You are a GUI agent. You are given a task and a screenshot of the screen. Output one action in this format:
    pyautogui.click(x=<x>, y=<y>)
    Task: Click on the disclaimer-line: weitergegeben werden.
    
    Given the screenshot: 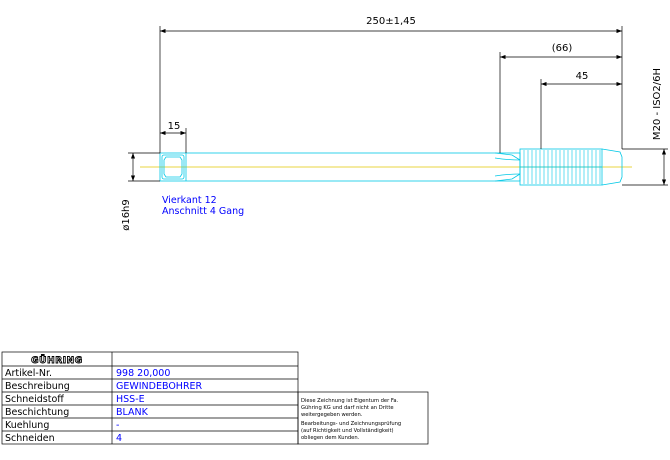 What is the action you would take?
    pyautogui.click(x=332, y=415)
    